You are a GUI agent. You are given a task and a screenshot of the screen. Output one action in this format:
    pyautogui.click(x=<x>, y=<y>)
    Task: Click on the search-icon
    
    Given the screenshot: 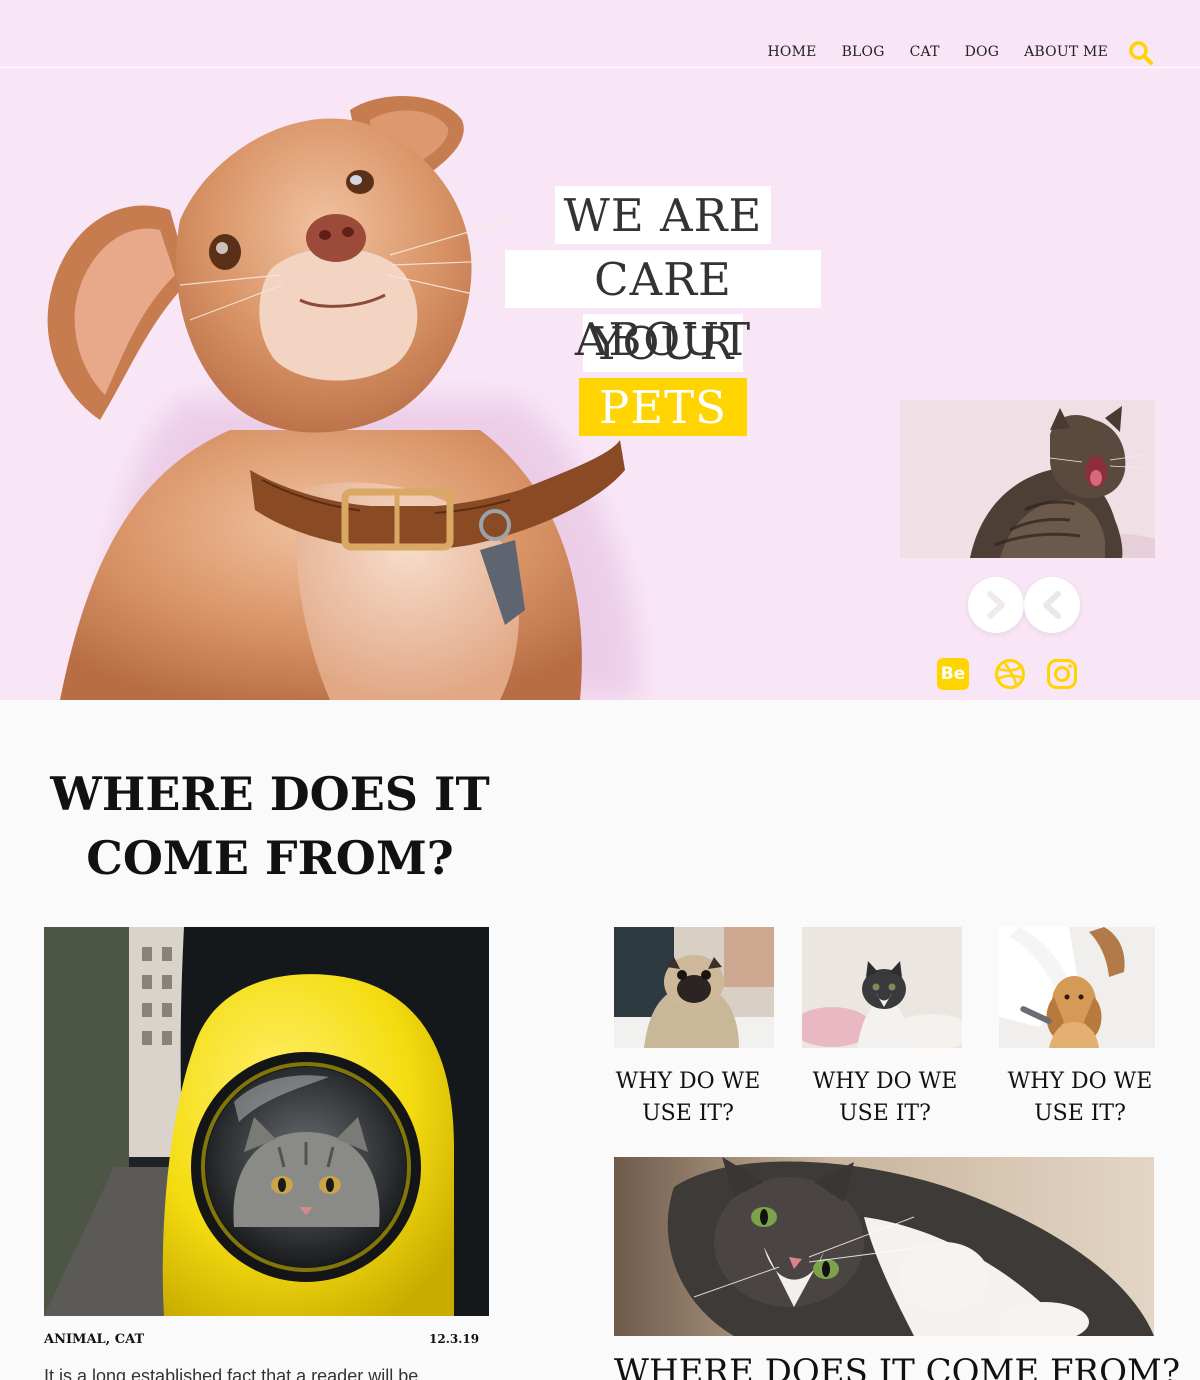 What is the action you would take?
    pyautogui.click(x=1141, y=53)
    